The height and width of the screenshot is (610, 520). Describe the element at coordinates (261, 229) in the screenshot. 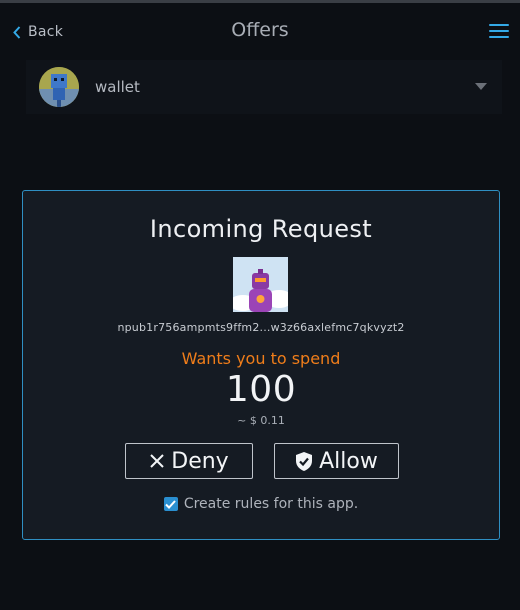

I see `dialog-title: Incoming Request` at that location.